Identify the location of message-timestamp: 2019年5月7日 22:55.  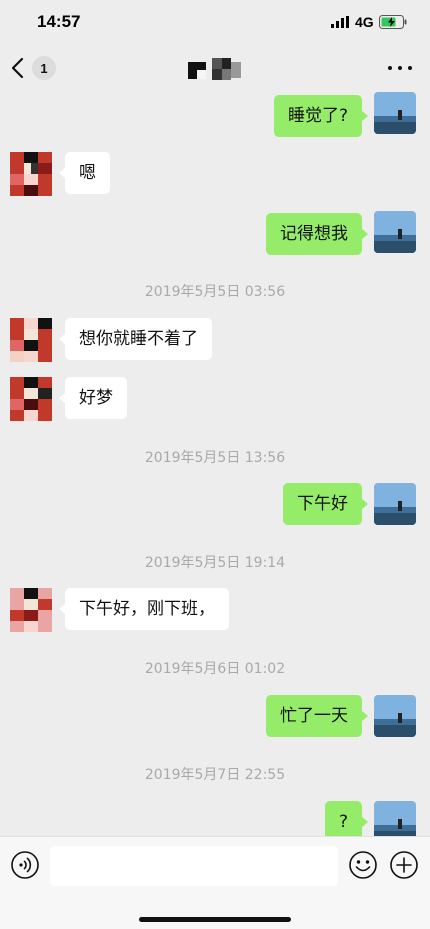
(215, 775).